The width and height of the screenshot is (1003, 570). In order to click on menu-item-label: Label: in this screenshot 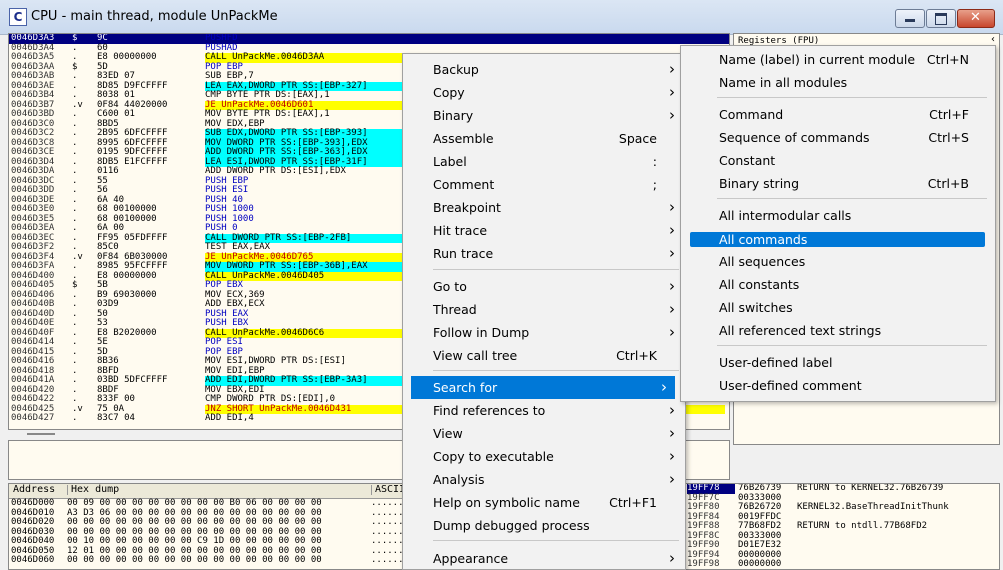, I will do `click(543, 161)`.